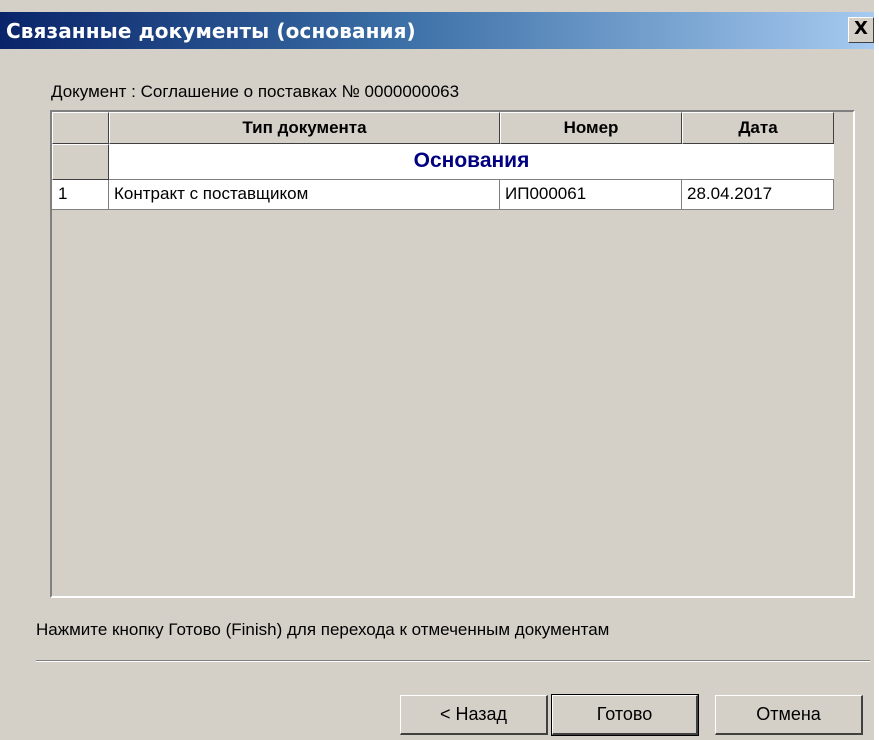 The image size is (879, 740). Describe the element at coordinates (474, 715) in the screenshot. I see `back-button: < Назад` at that location.